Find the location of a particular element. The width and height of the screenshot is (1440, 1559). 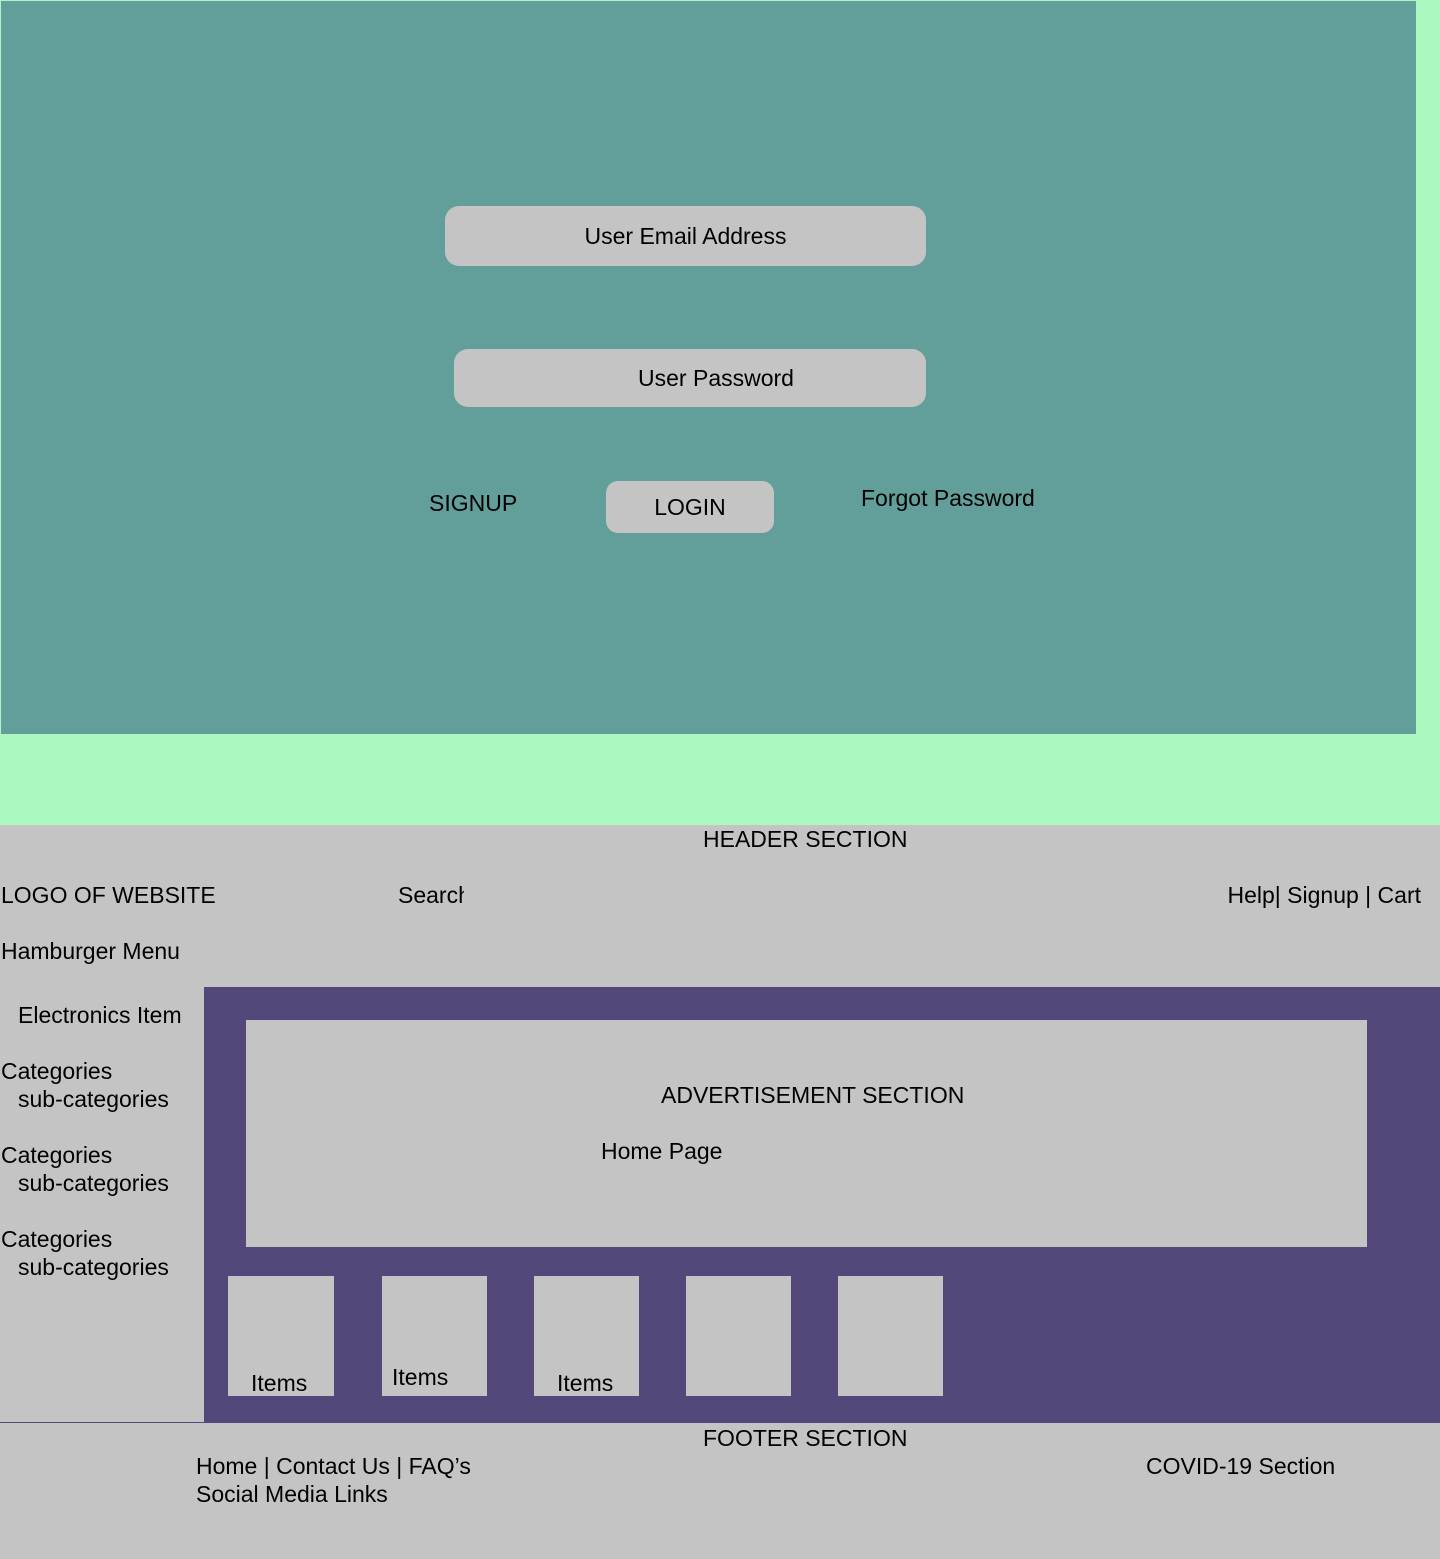

footer-links: Home | Contact Us | FAQ’s is located at coordinates (333, 1466).